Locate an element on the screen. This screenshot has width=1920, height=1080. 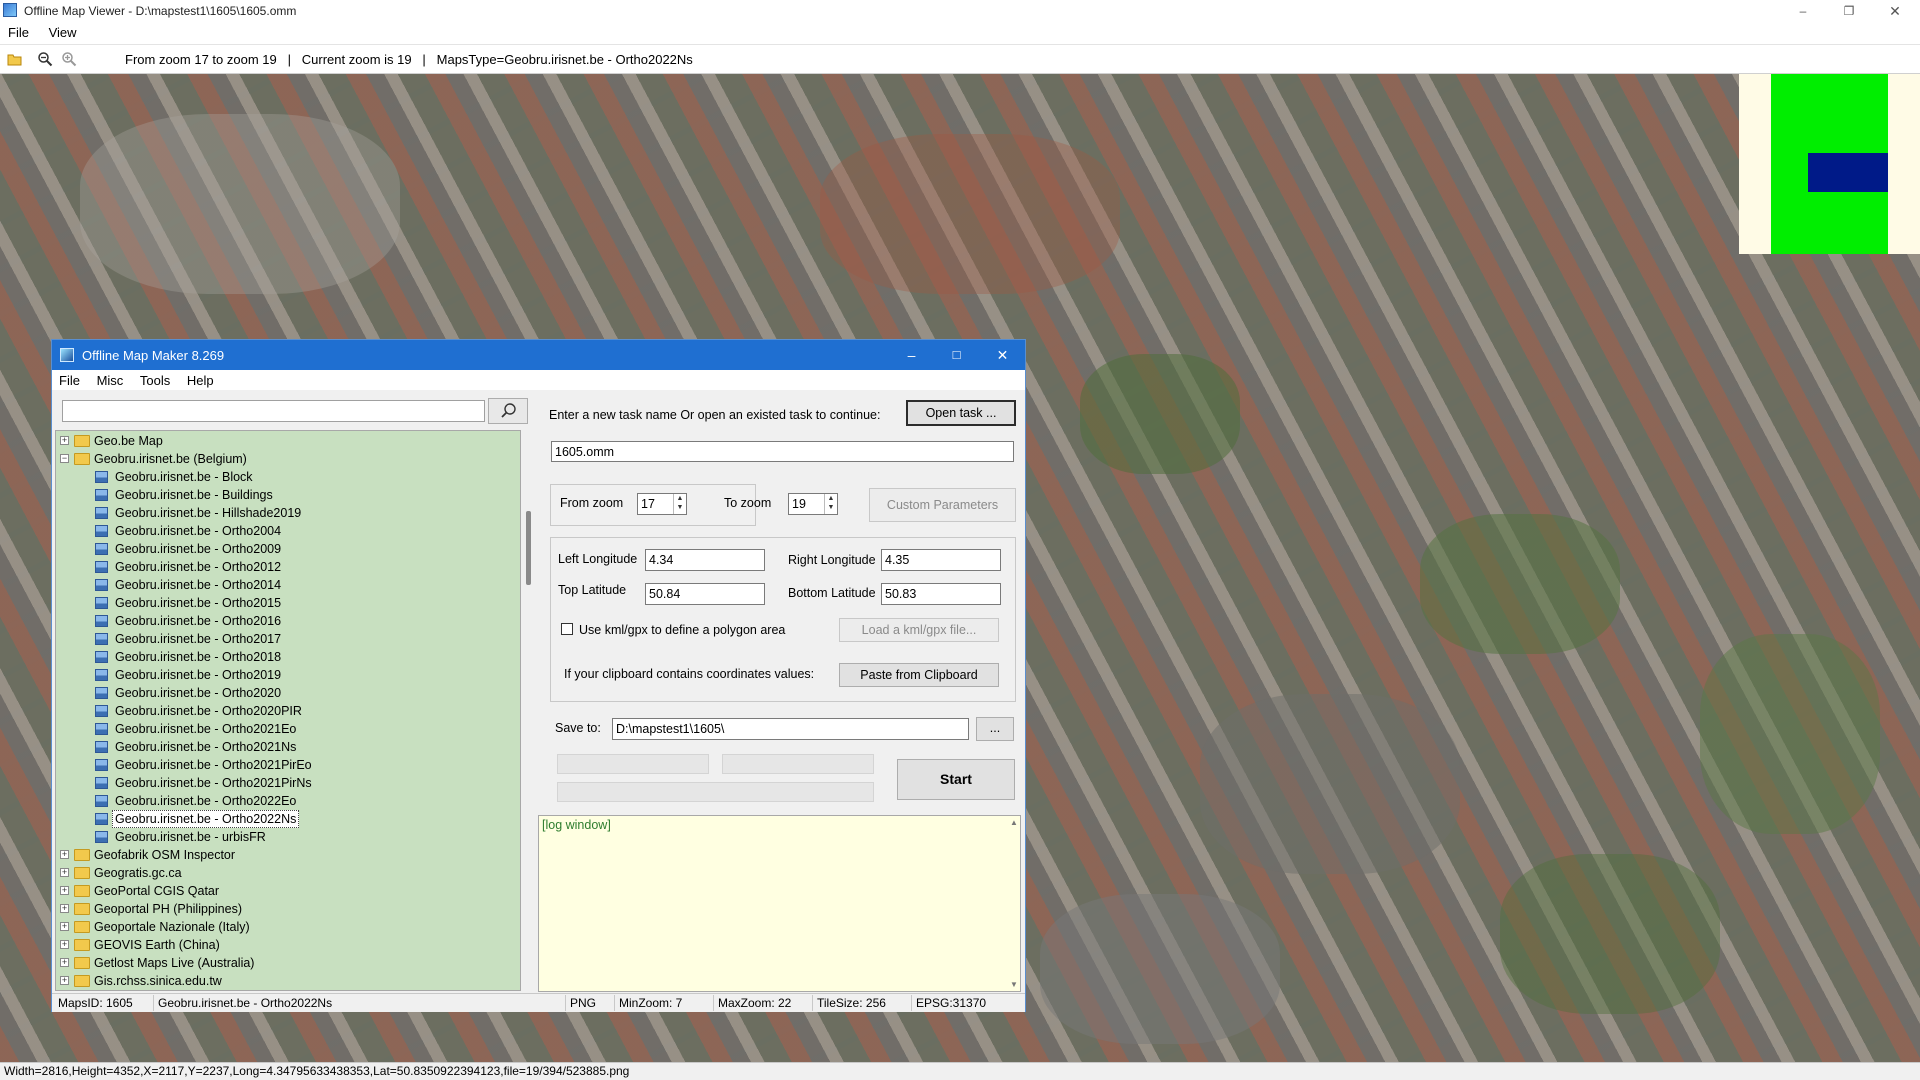
tree-folder-item: − Geobru.irisnet.be (Belgium) is located at coordinates (286, 459).